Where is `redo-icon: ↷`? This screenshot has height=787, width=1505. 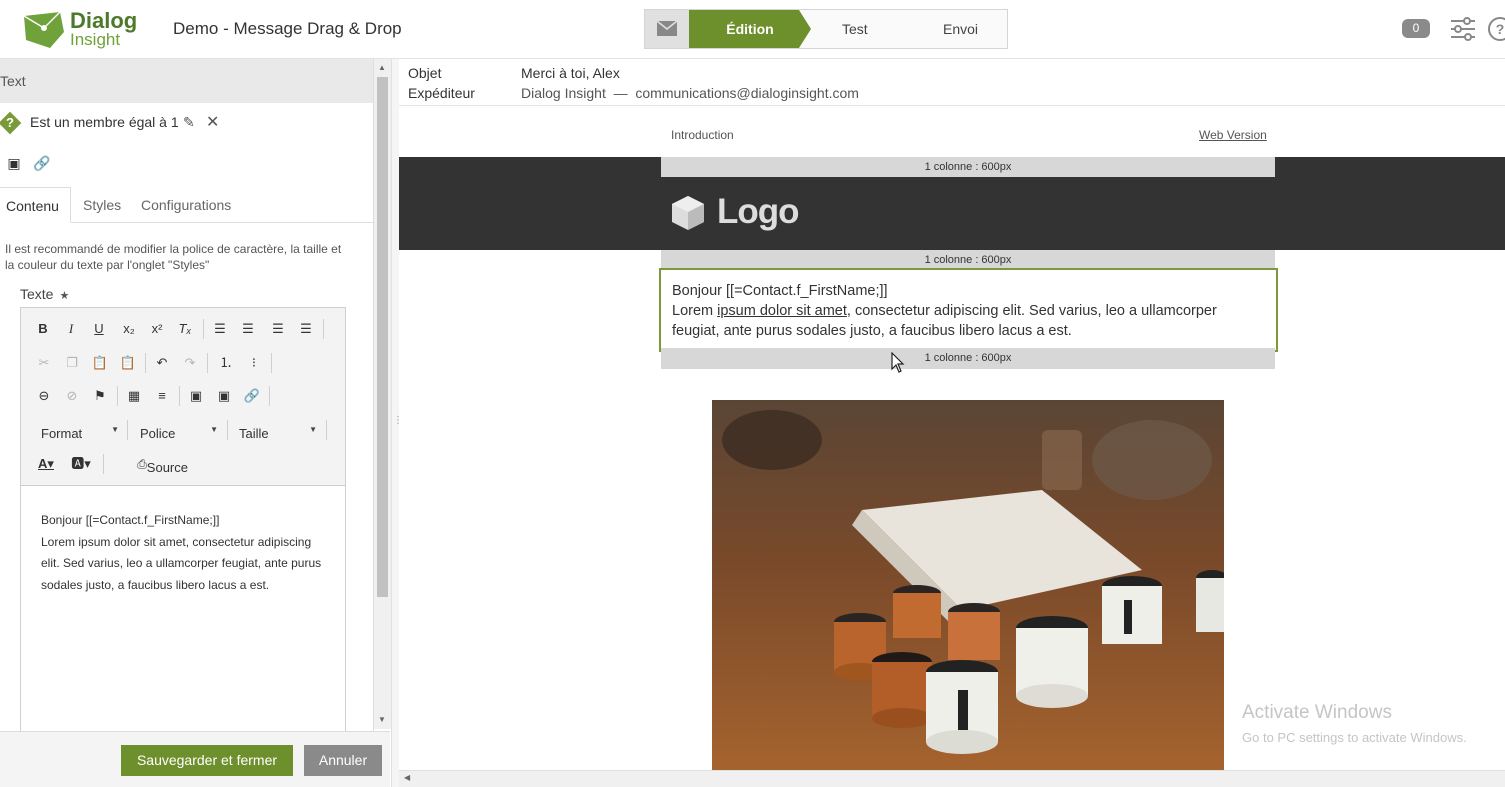 redo-icon: ↷ is located at coordinates (190, 363).